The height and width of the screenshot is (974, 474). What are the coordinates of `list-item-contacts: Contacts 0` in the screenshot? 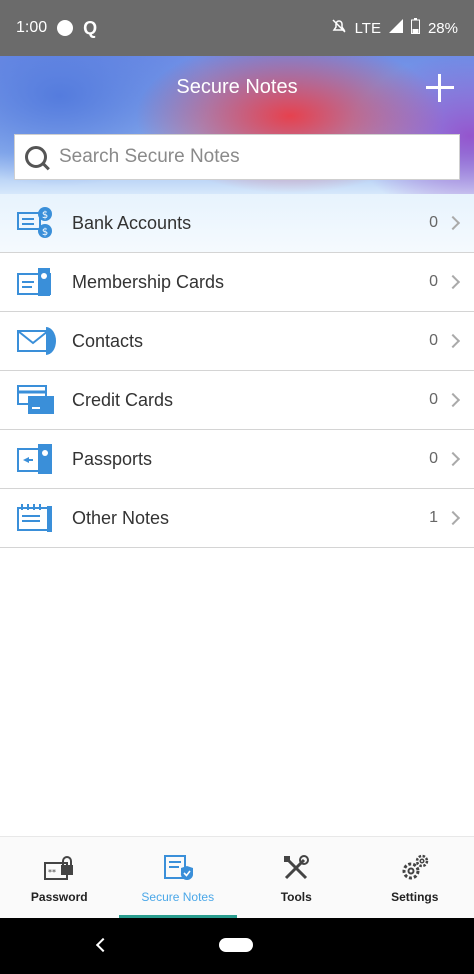 It's located at (237, 341).